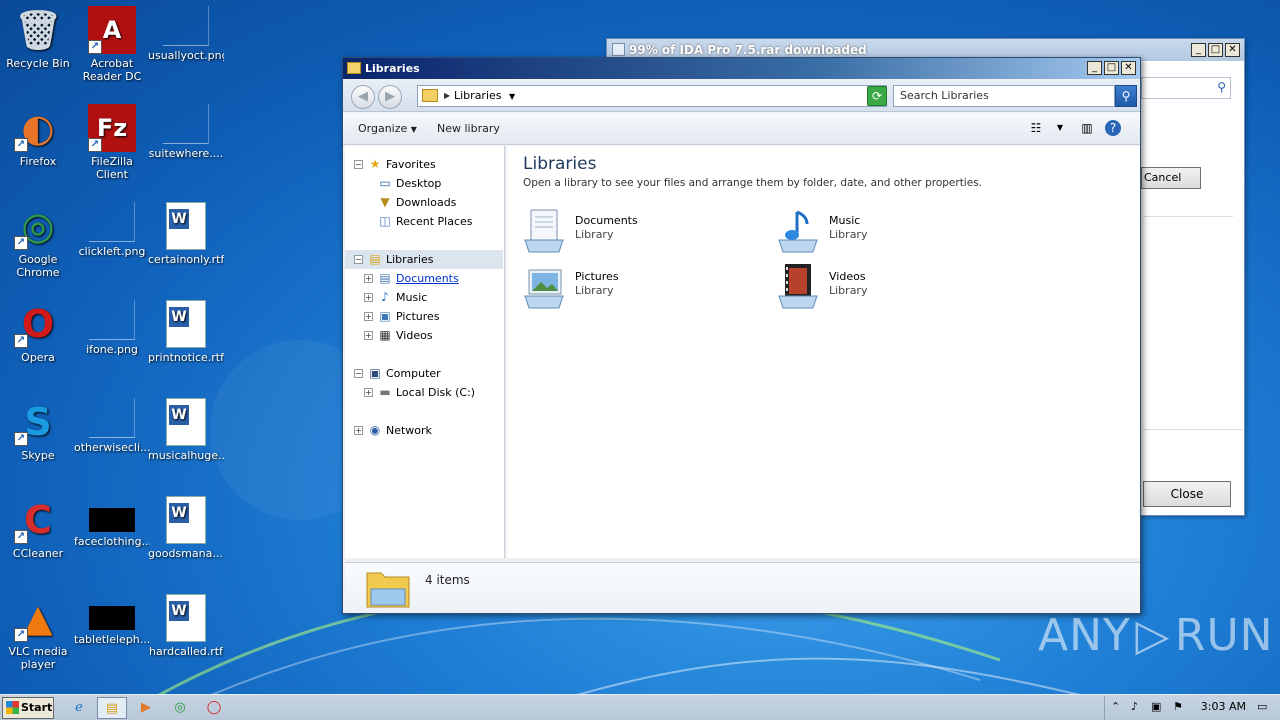 The image size is (1280, 720). What do you see at coordinates (1178, 706) in the screenshot?
I see `action-center-flag-icon: ⚑` at bounding box center [1178, 706].